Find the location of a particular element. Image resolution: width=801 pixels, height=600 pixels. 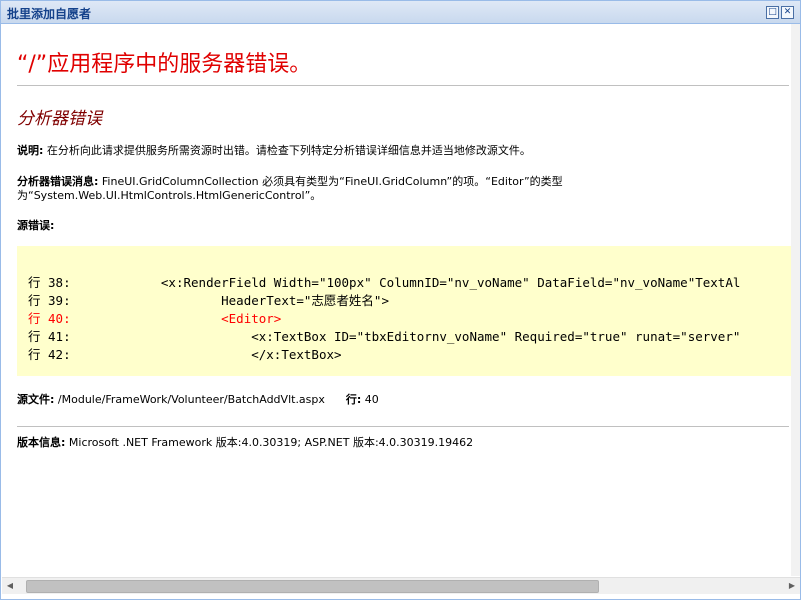

horizontal-scrollbar: ◀ ▶ is located at coordinates (401, 585).